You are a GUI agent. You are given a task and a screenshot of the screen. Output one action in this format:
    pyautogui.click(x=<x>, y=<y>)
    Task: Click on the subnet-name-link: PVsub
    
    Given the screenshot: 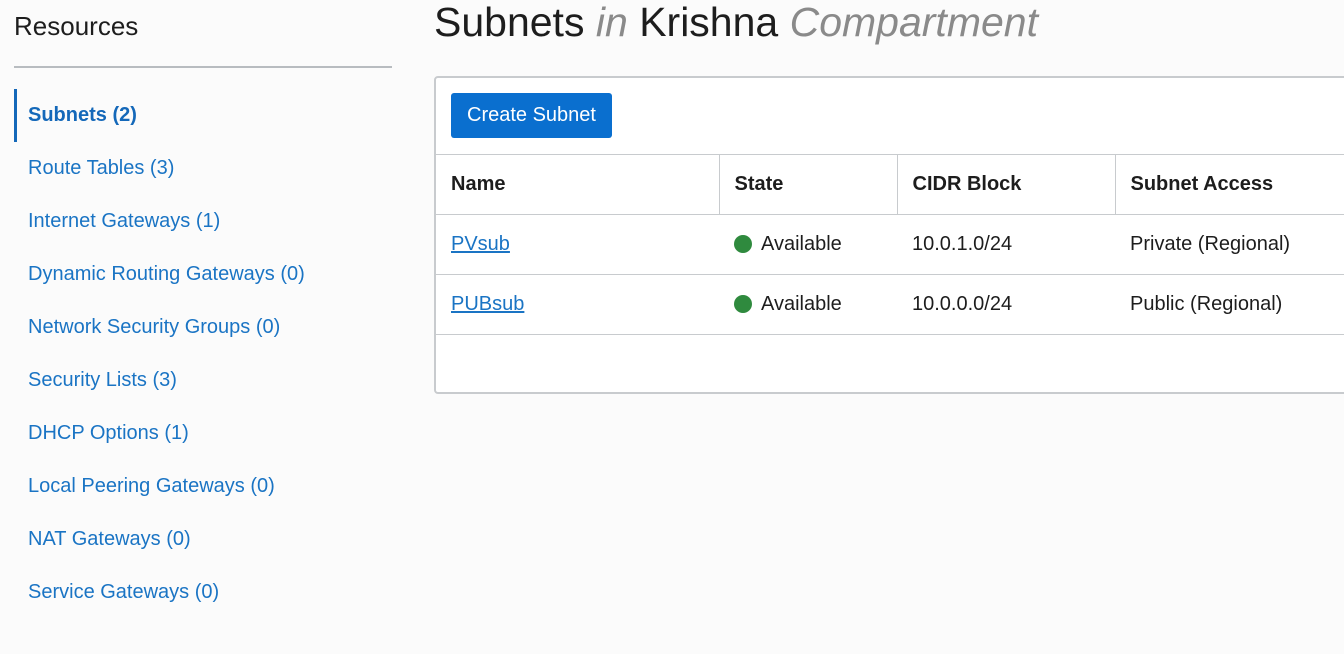 What is the action you would take?
    pyautogui.click(x=480, y=244)
    